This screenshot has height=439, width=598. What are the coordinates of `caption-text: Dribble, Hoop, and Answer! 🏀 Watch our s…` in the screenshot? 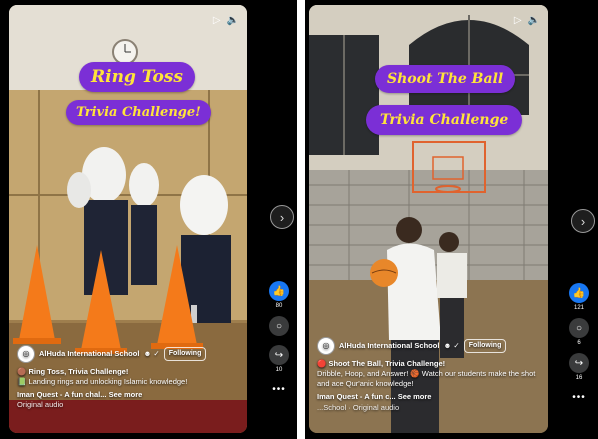 It's located at (426, 379).